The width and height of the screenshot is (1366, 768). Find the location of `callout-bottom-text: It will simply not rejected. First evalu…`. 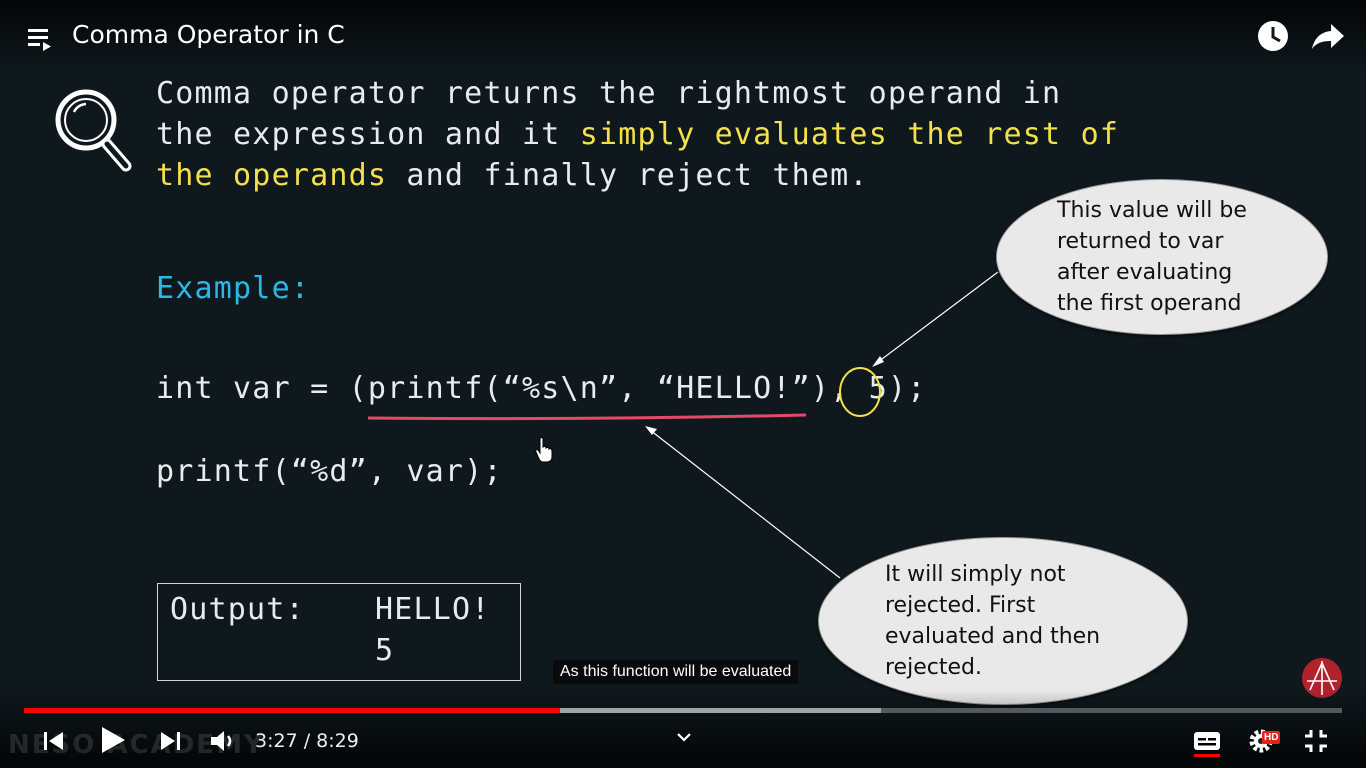

callout-bottom-text: It will simply not rejected. First evalu… is located at coordinates (992, 621).